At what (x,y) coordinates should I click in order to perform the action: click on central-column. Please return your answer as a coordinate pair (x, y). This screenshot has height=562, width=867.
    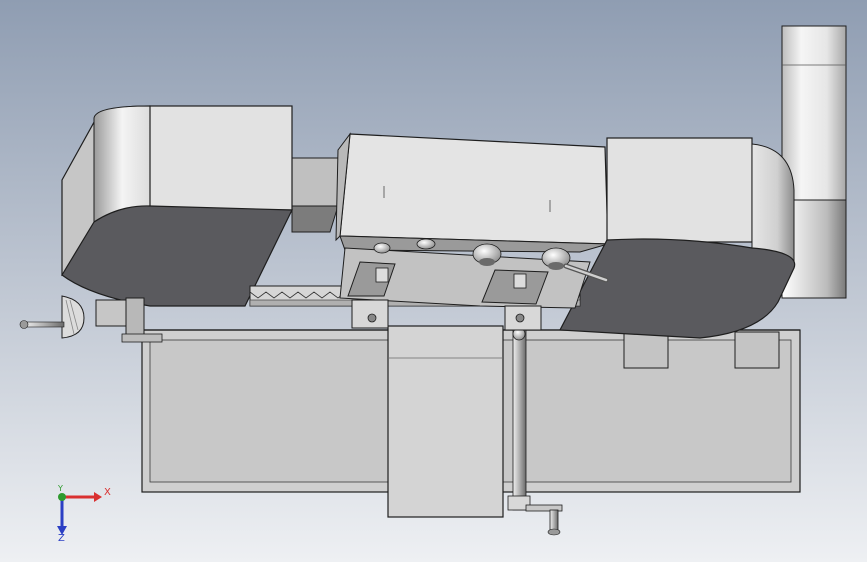
    Looking at the image, I should click on (445, 421).